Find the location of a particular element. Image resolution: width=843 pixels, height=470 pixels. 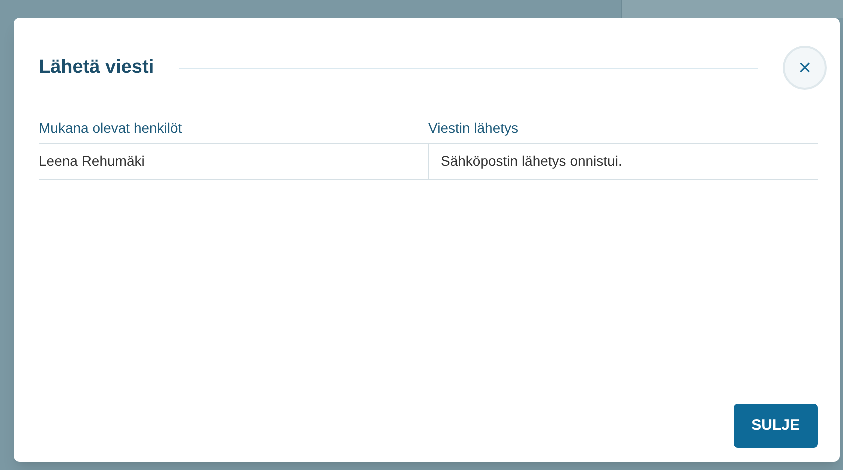

close-dialog-button: SULJE is located at coordinates (776, 426).